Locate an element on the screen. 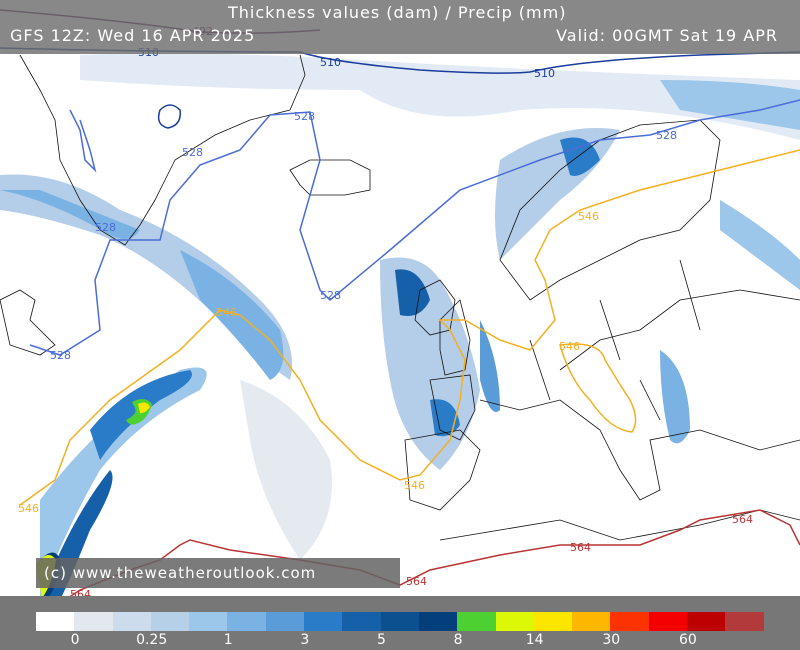  color-scale-tick-label: 5 is located at coordinates (381, 640).